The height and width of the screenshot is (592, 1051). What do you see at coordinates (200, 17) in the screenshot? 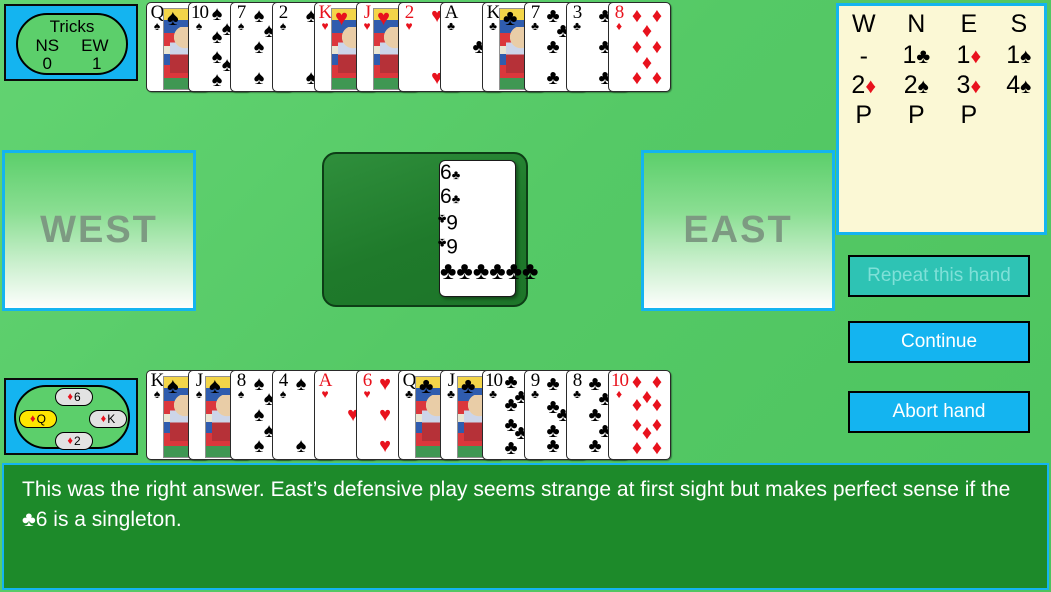
I see `card-corner: 10 ♠` at bounding box center [200, 17].